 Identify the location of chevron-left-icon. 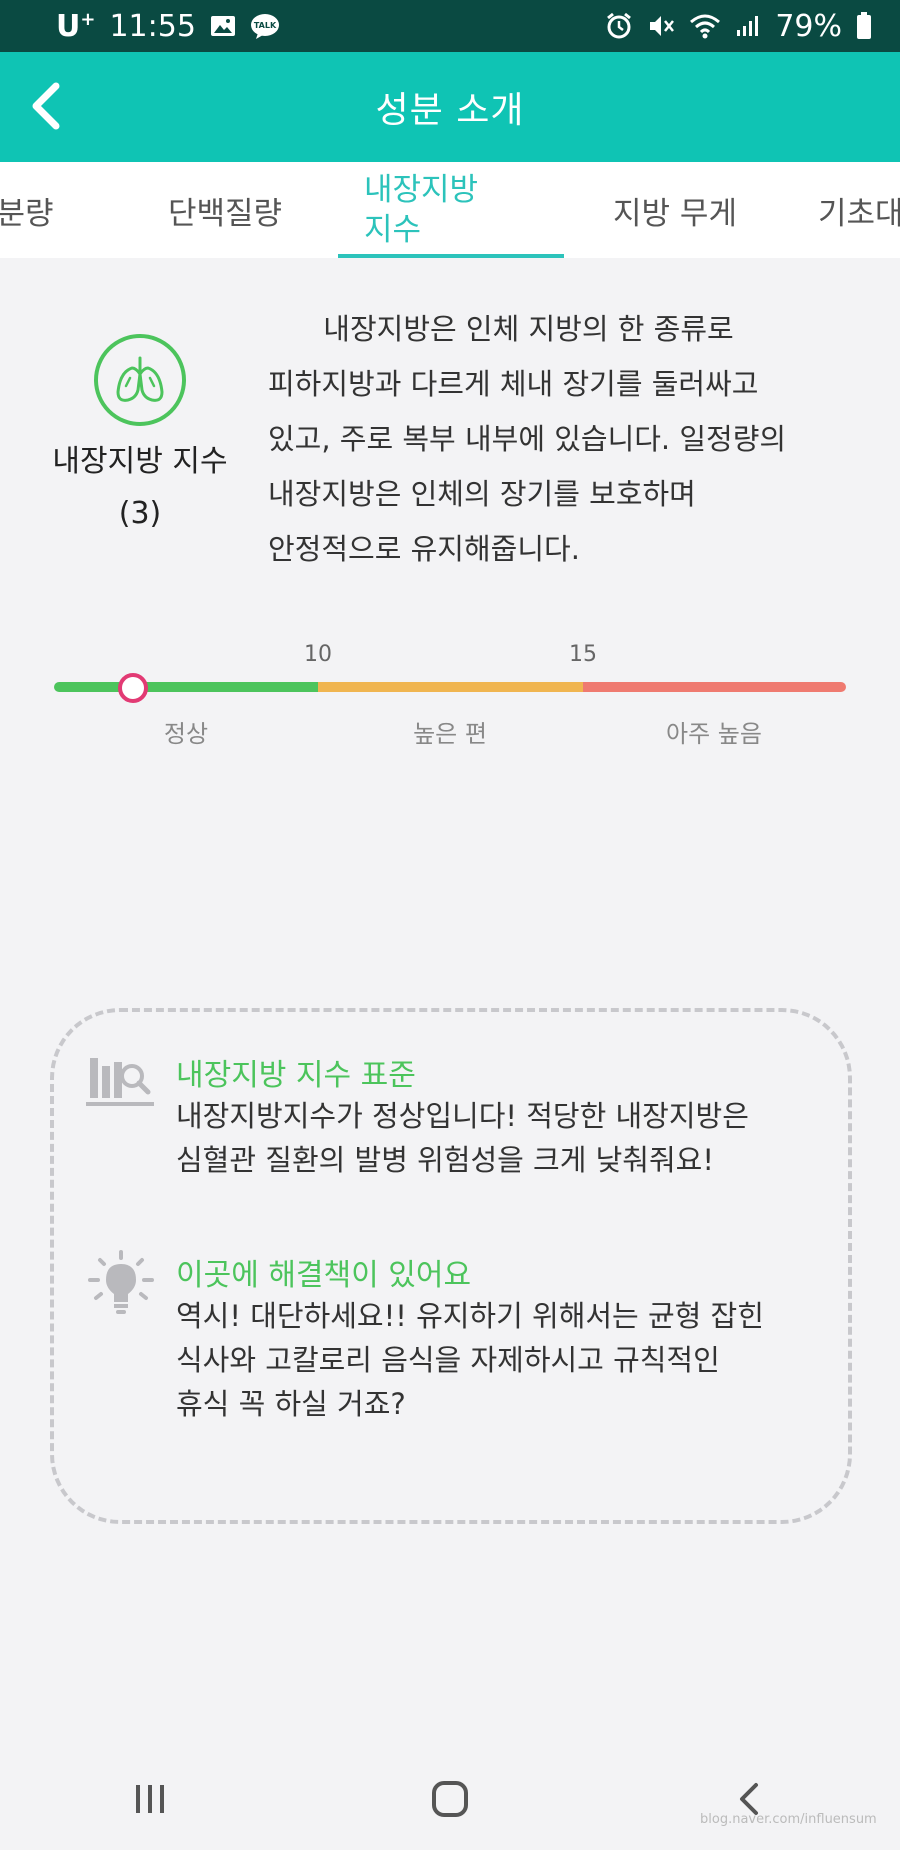
(46, 106).